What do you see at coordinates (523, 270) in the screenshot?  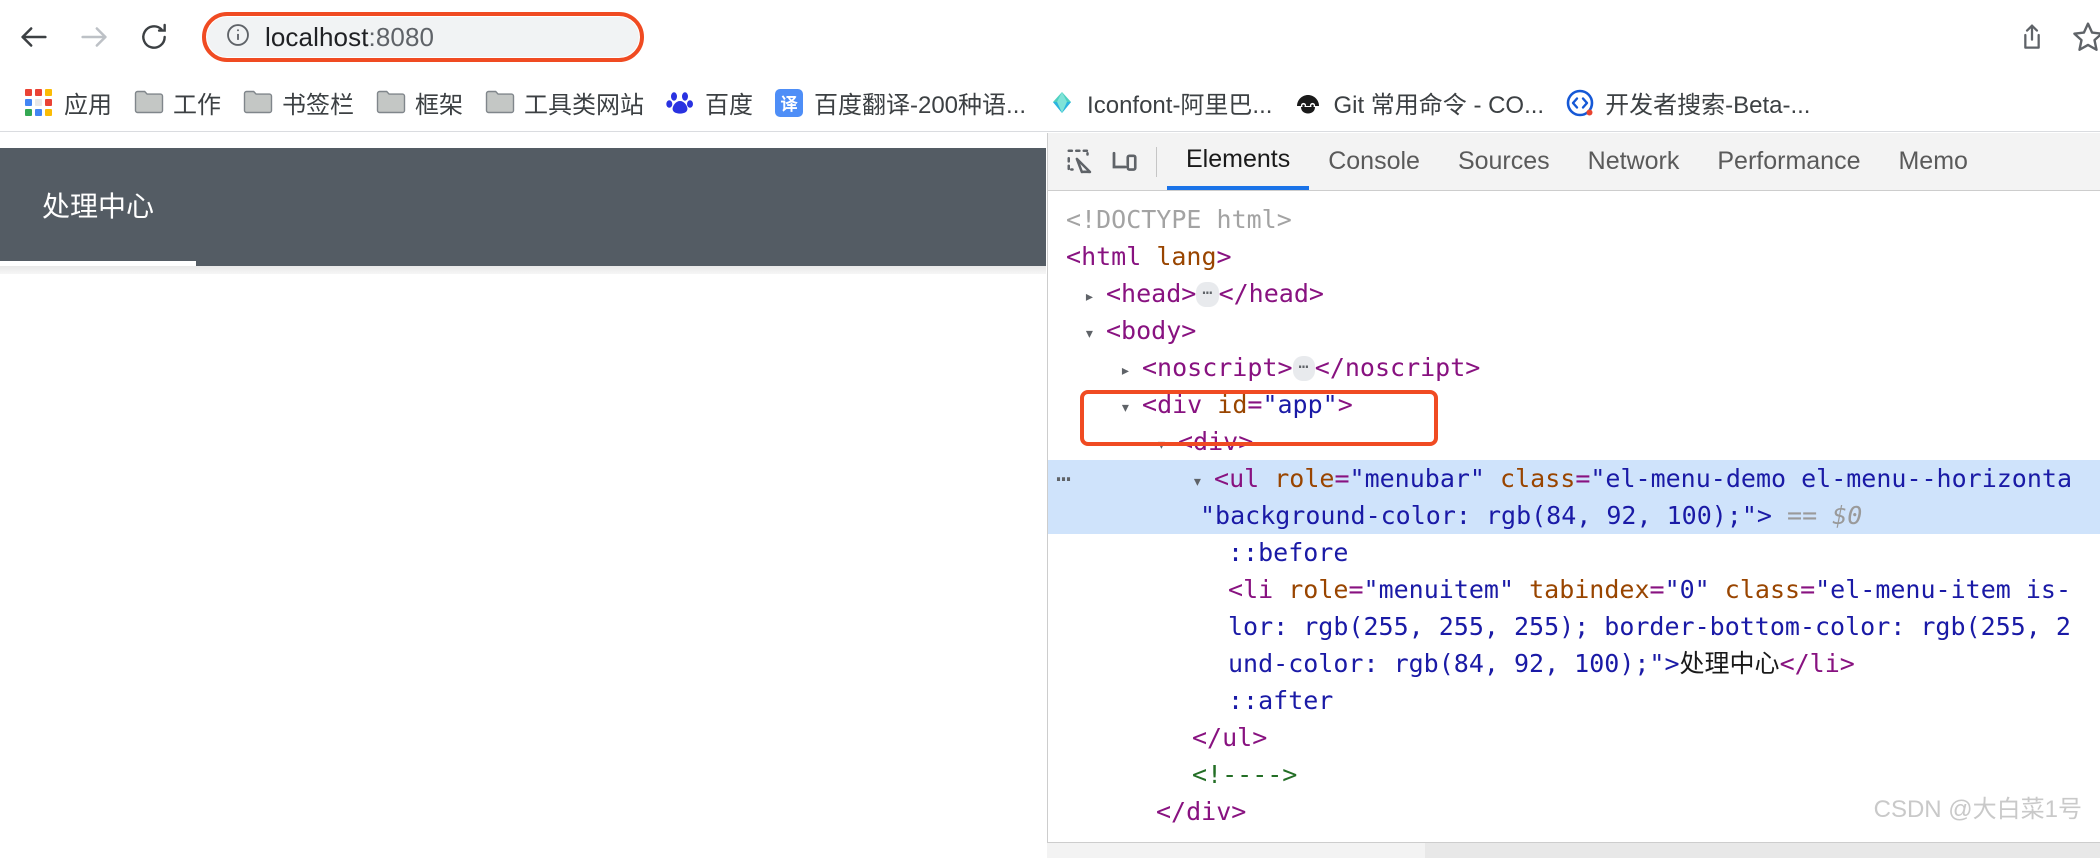 I see `page-content-area` at bounding box center [523, 270].